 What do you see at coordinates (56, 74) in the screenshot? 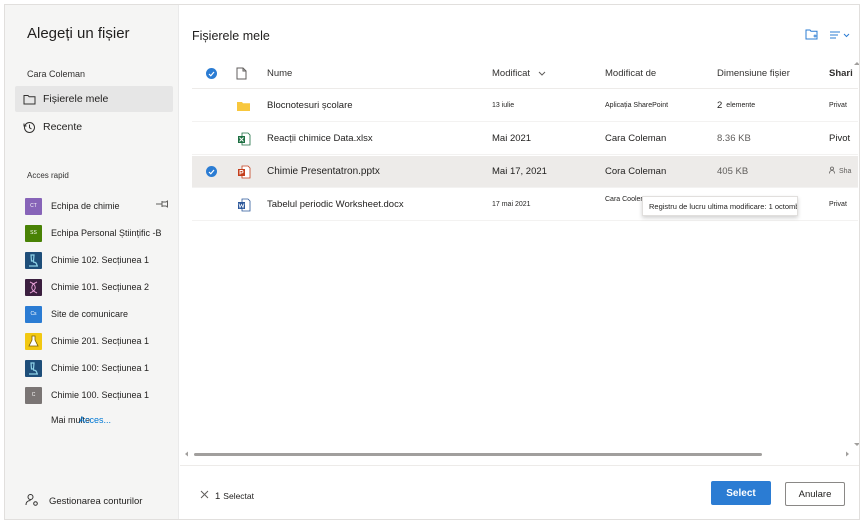
I see `user-name: Cara Coleman` at bounding box center [56, 74].